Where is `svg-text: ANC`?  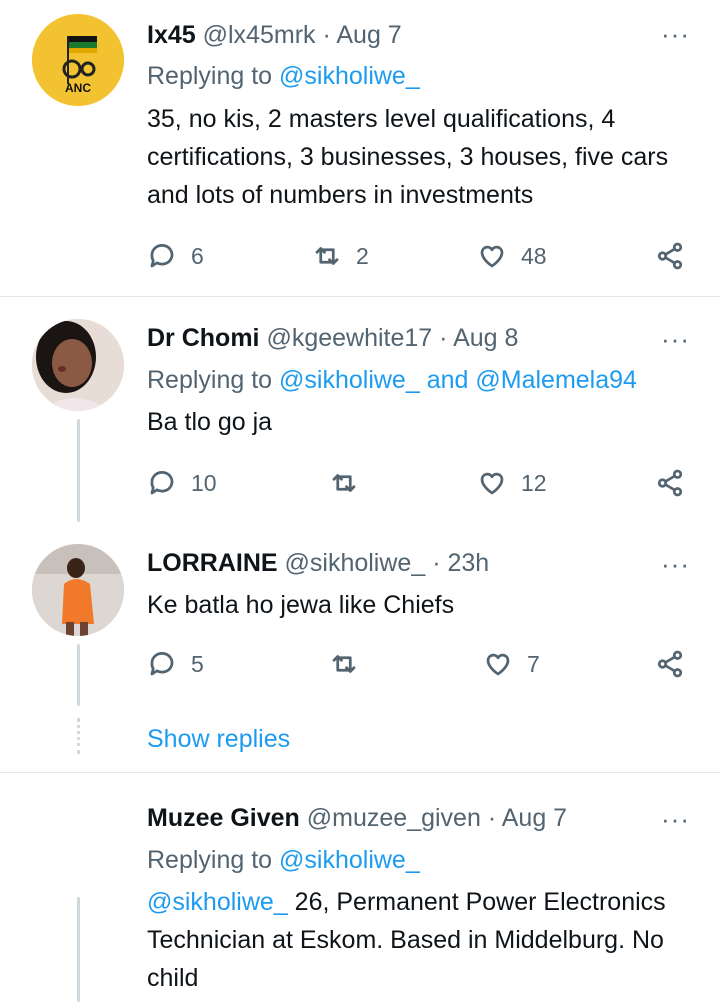
svg-text: ANC is located at coordinates (78, 88).